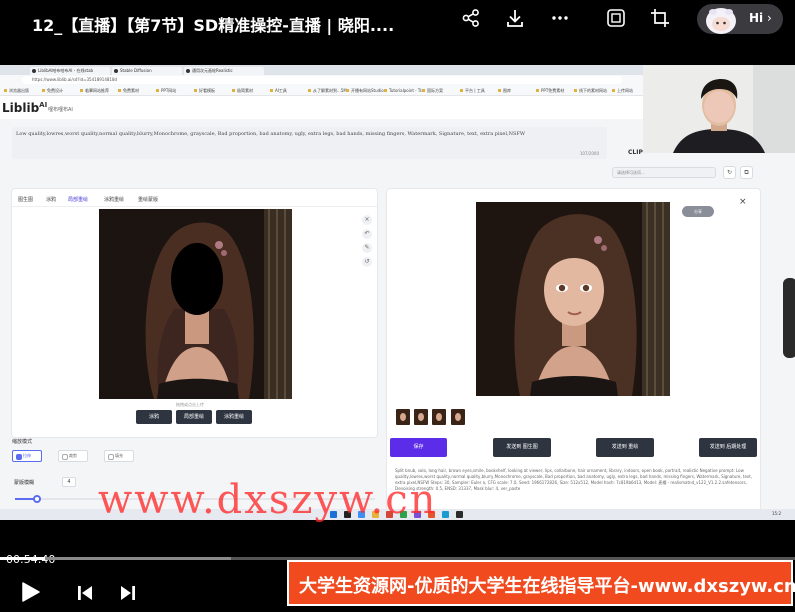 The image size is (795, 612). Describe the element at coordinates (234, 417) in the screenshot. I see `inpaint-sketch-button: 涂鸦重绘` at that location.